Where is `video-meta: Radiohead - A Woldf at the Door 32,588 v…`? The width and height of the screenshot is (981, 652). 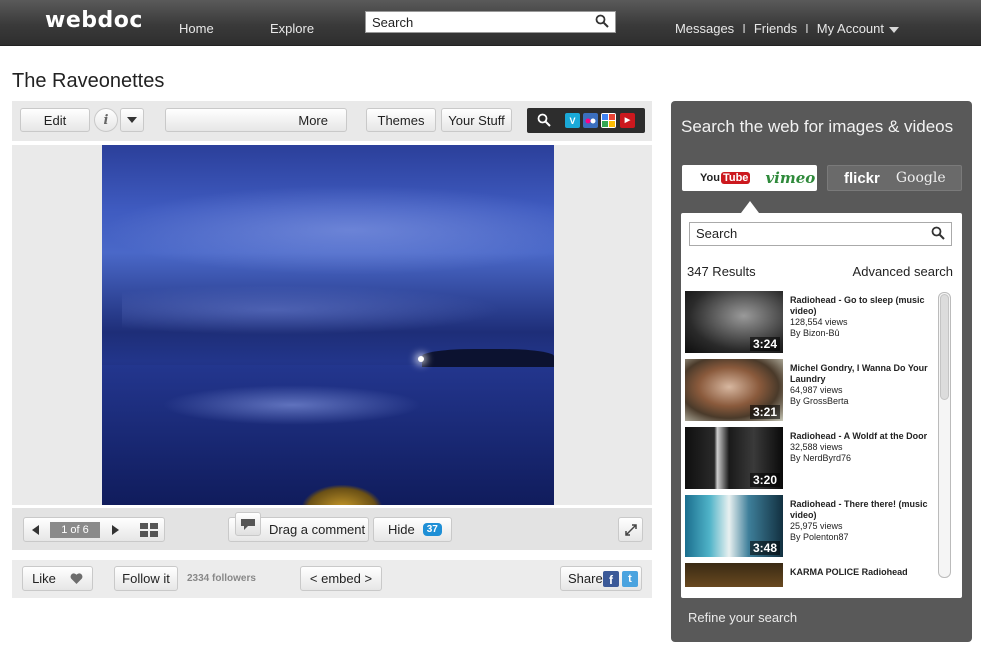
video-meta: Radiohead - A Woldf at the Door 32,588 v… is located at coordinates (860, 447).